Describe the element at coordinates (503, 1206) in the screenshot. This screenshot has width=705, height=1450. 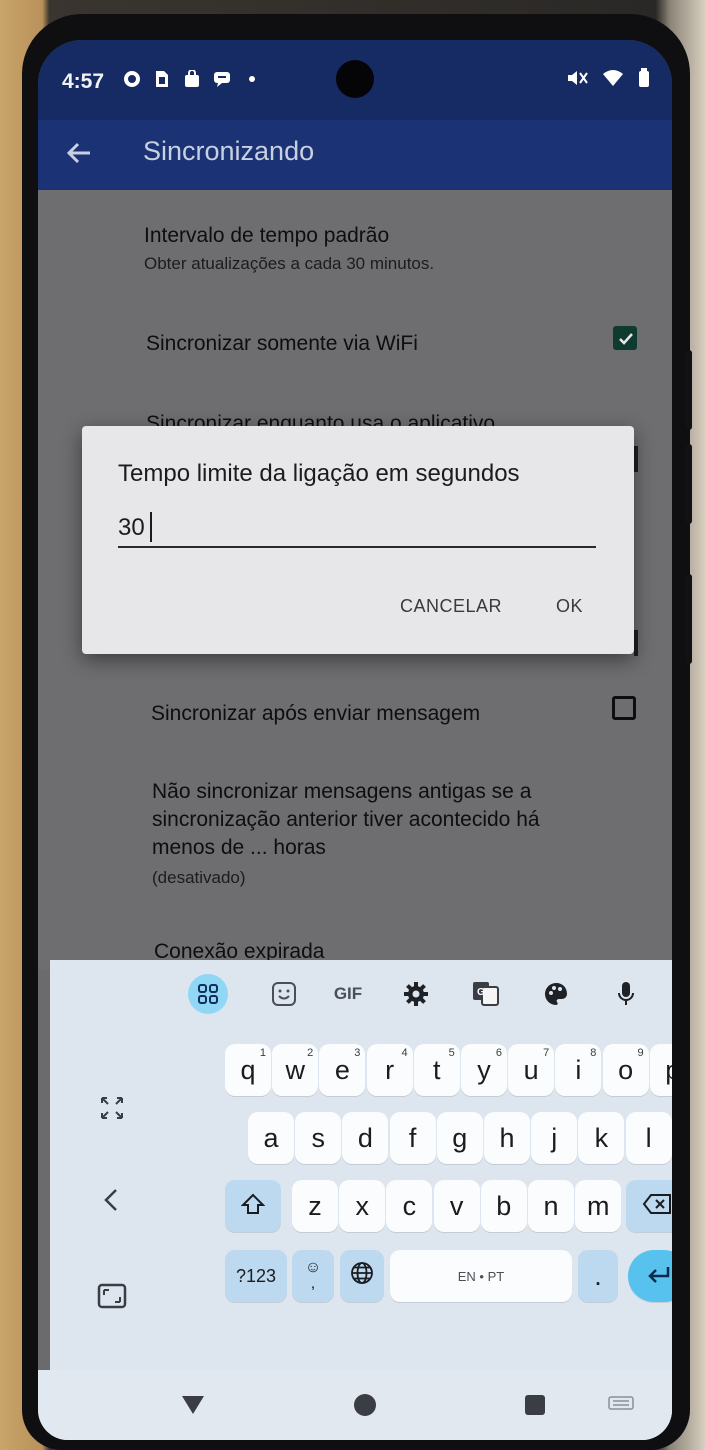
I see `key-b: b` at that location.